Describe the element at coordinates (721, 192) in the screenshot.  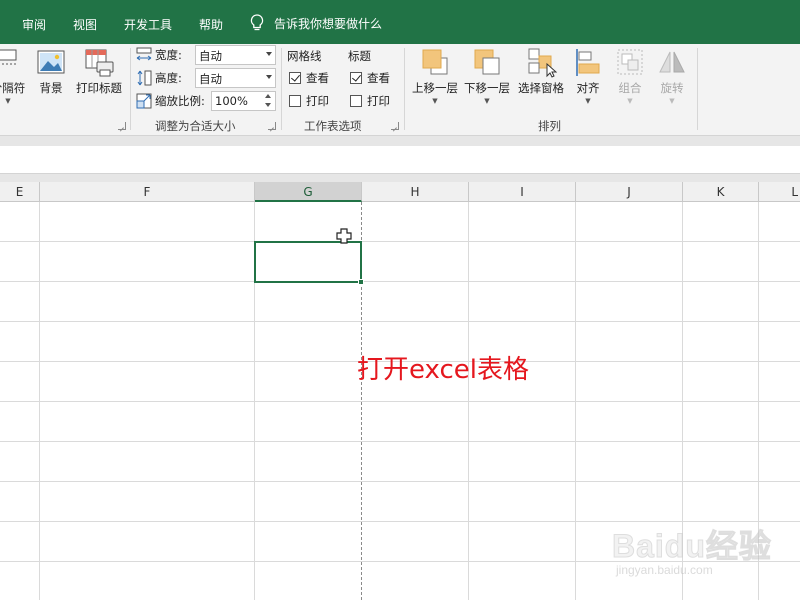
I see `column-header-k: K` at that location.